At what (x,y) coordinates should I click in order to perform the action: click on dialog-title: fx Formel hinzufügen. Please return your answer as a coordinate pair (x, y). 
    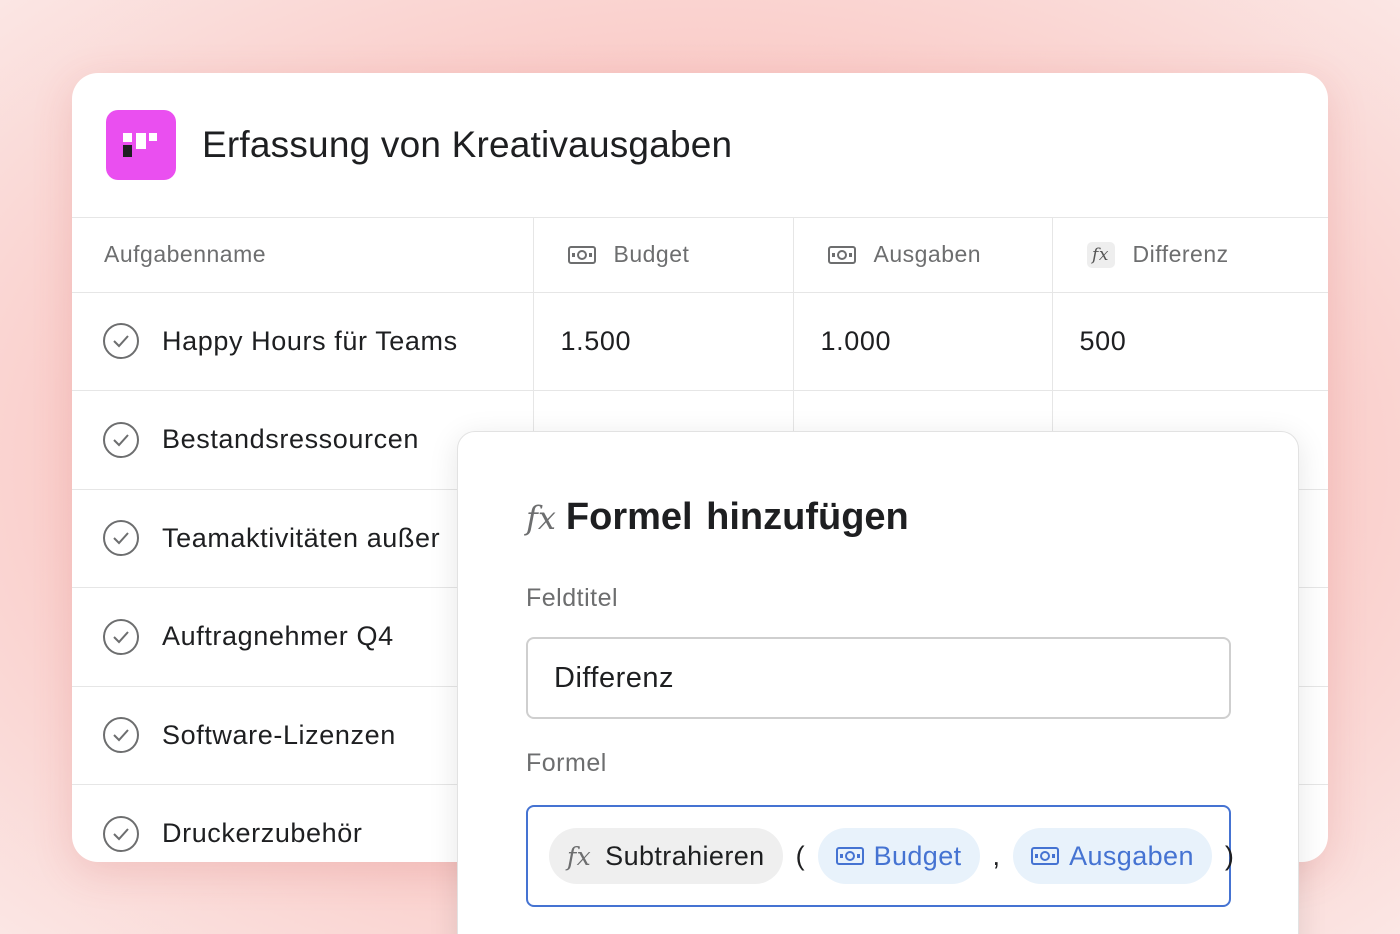
    Looking at the image, I should click on (717, 517).